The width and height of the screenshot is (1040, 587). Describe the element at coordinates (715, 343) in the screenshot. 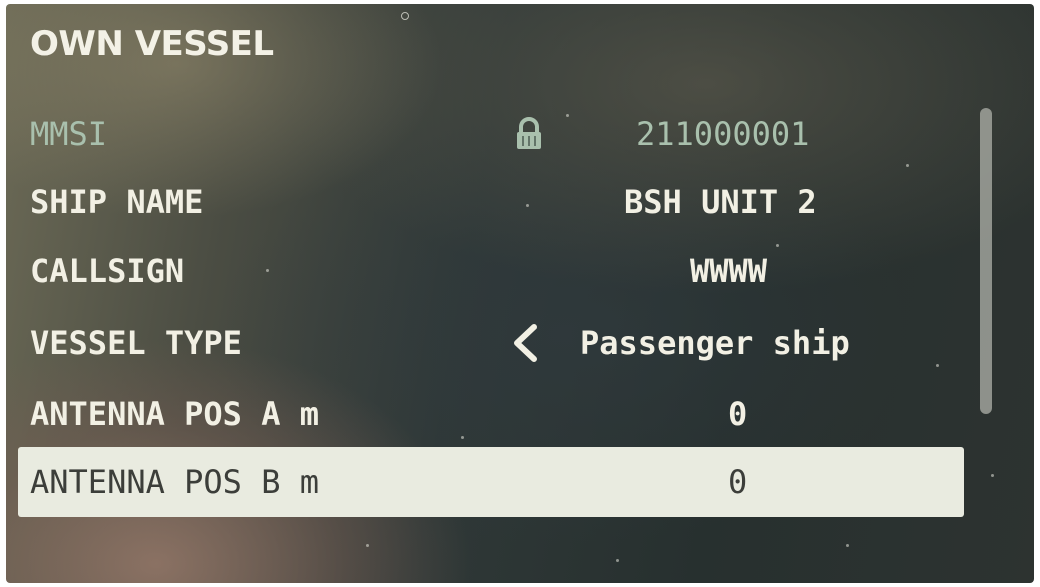

I see `vessel-type-value: Passenger ship` at that location.